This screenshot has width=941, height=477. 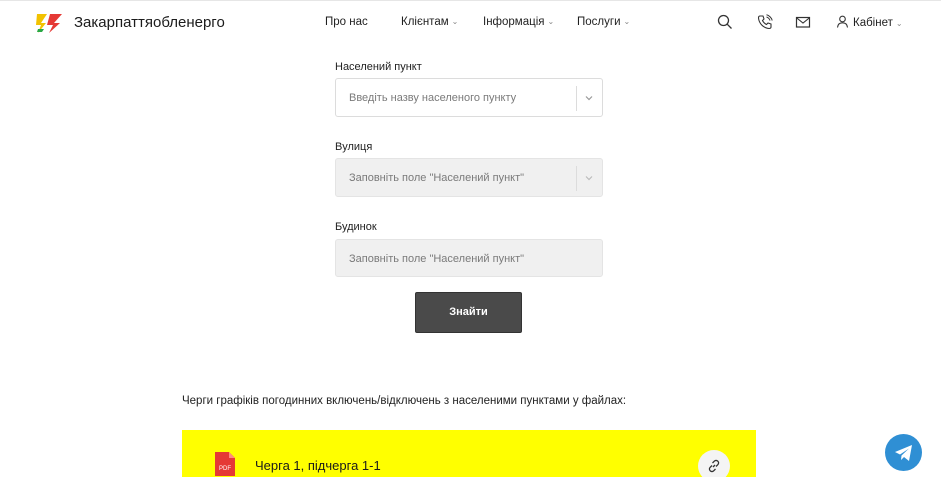 I want to click on link-icon, so click(x=714, y=466).